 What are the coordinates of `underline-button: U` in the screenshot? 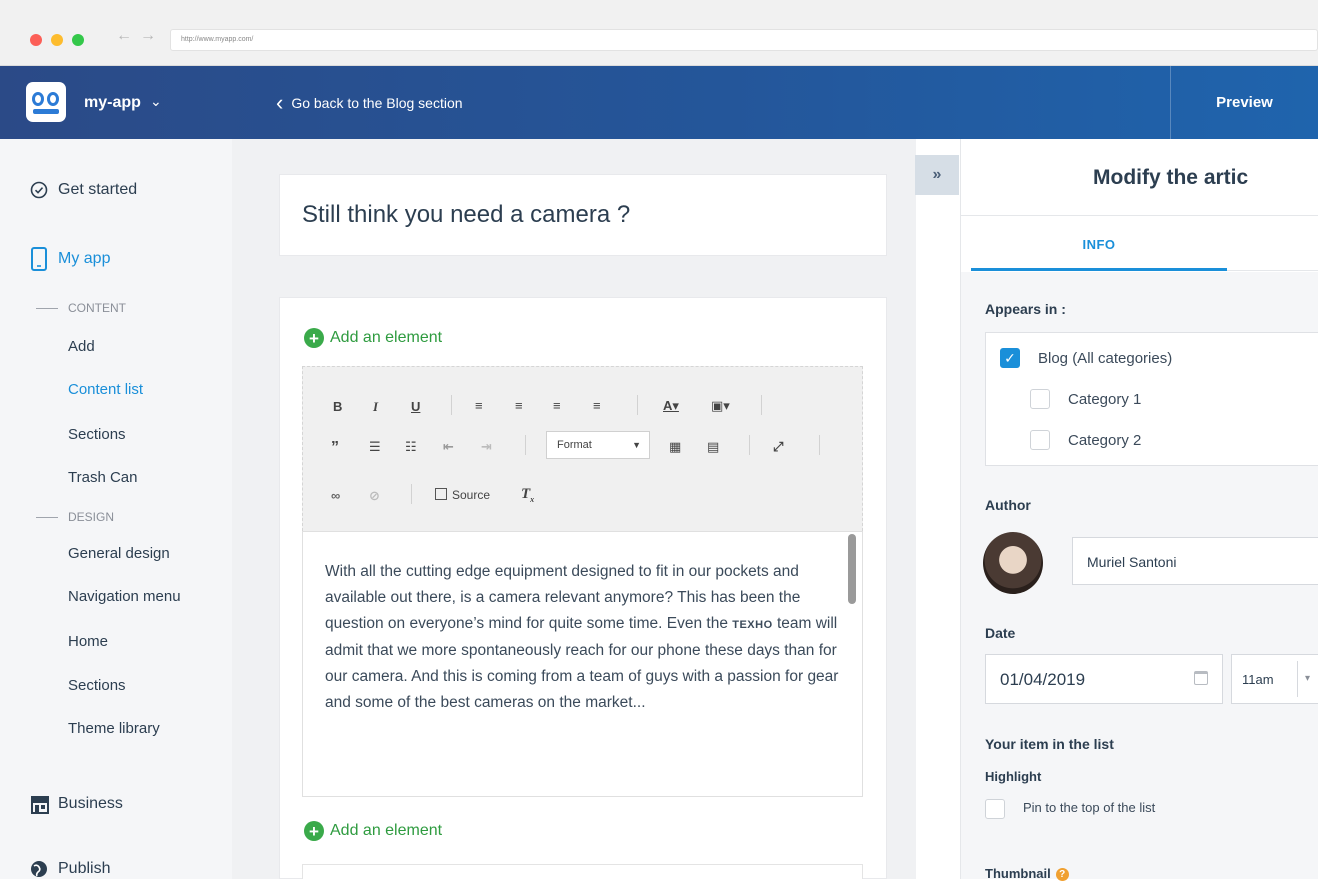 It's located at (415, 406).